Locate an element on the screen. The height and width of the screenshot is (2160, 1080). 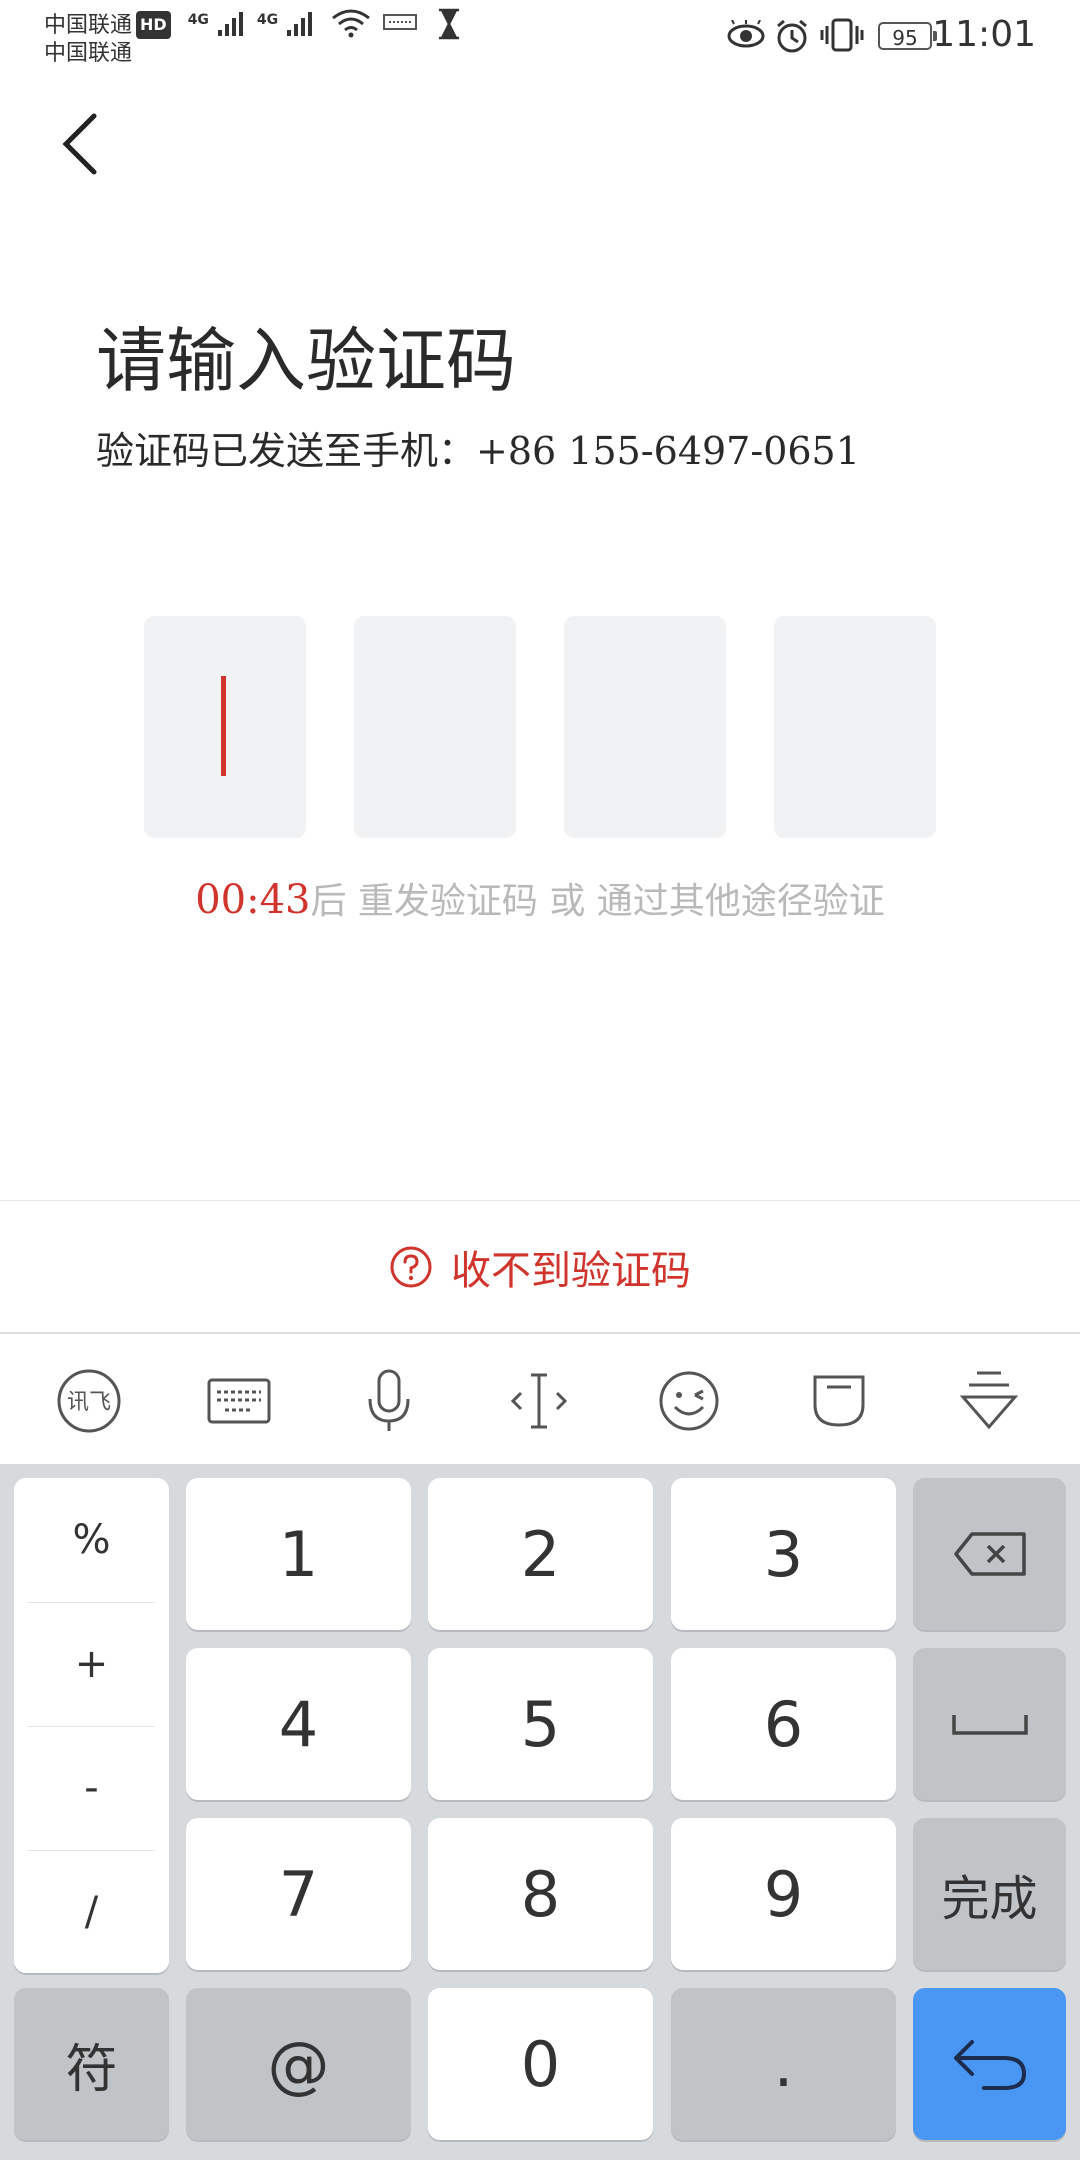
no-code-button: 收不到验证码 is located at coordinates (540, 1267).